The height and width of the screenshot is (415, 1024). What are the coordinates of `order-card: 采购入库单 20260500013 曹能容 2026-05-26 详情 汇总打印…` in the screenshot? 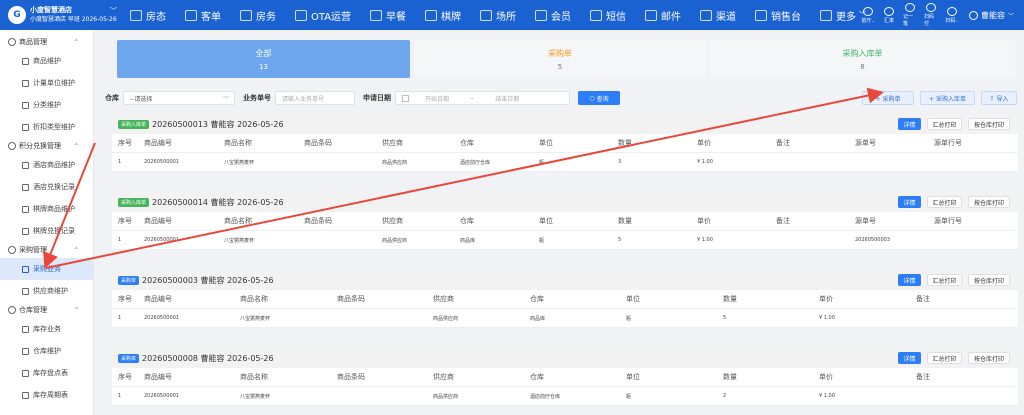 It's located at (565, 143).